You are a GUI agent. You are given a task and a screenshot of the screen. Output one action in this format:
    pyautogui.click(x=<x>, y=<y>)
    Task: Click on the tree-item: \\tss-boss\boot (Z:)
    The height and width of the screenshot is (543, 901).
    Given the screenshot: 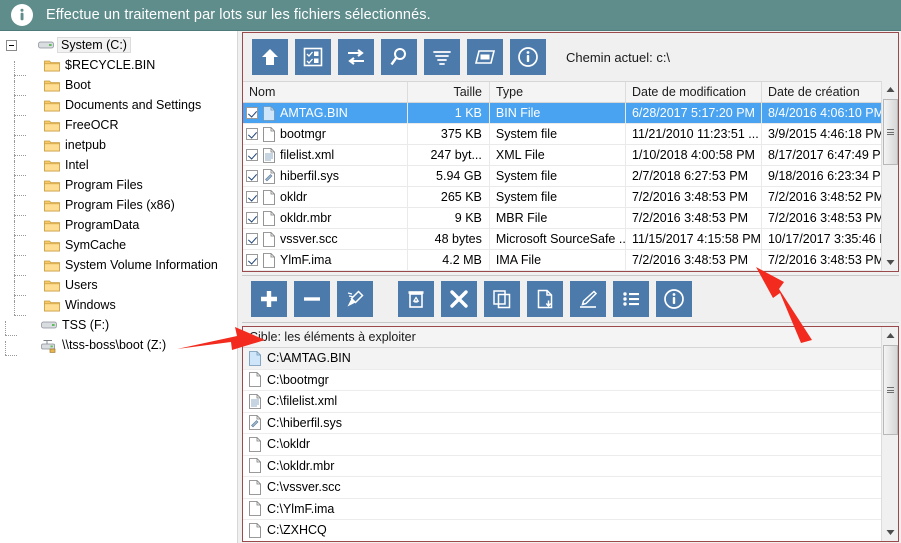 What is the action you would take?
    pyautogui.click(x=118, y=345)
    